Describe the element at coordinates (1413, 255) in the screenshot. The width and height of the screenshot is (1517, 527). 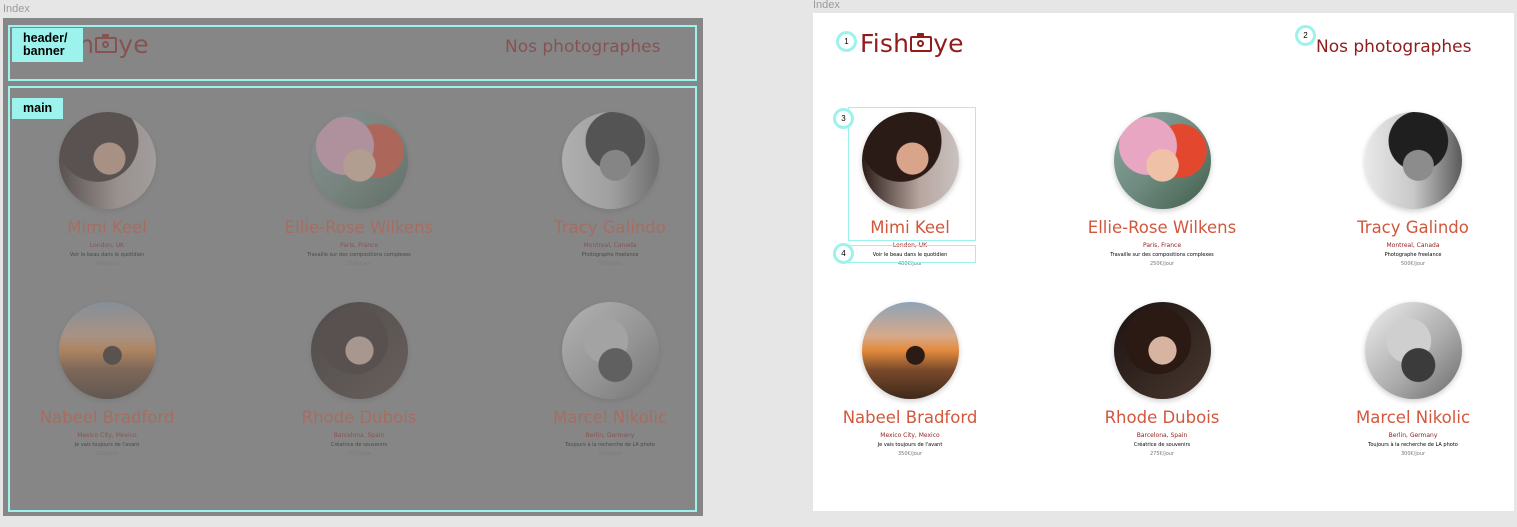
I see `photographer-tagline: Photographe freelance` at that location.